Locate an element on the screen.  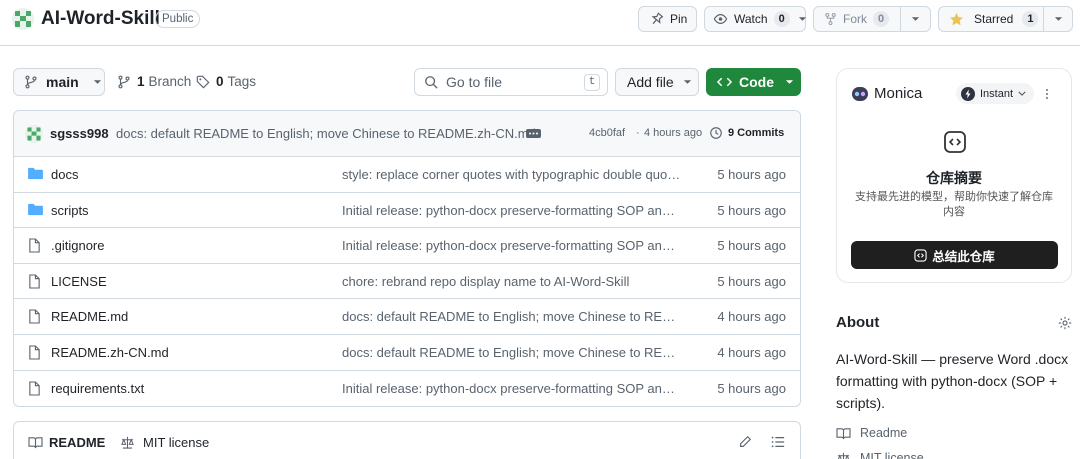
code-button: Code is located at coordinates (753, 82).